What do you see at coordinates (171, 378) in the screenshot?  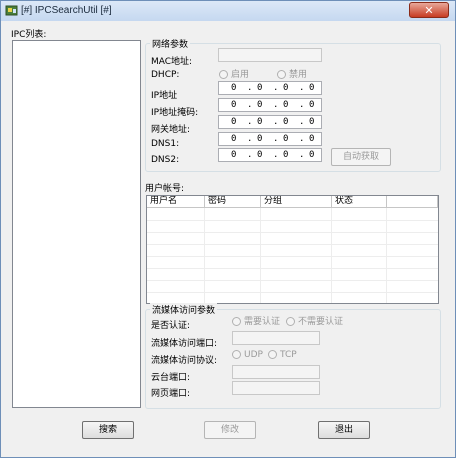 I see `ptz-port-label: 云台端口:` at bounding box center [171, 378].